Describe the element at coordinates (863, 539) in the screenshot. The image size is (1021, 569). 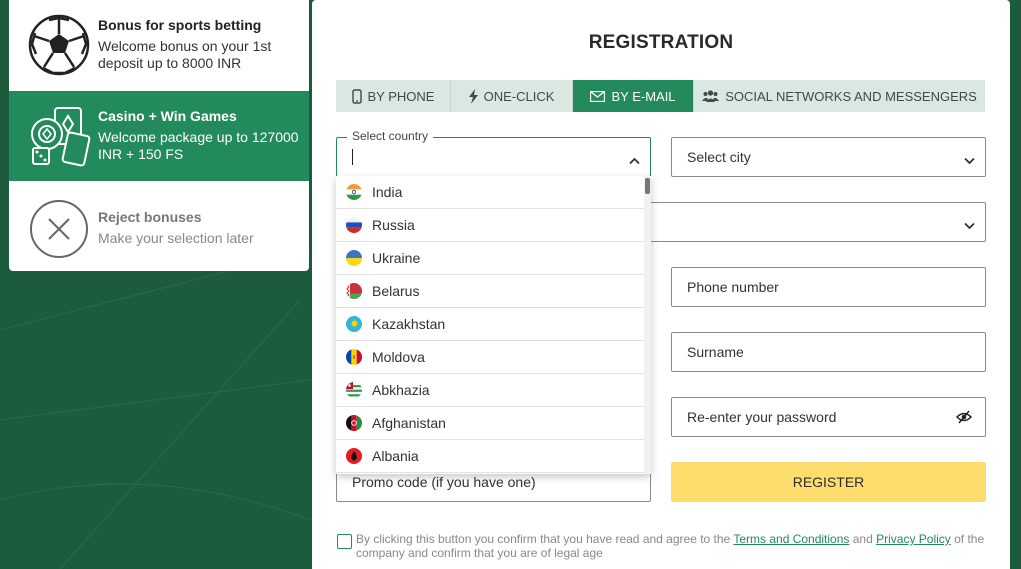
I see `agree-text-and: and` at that location.